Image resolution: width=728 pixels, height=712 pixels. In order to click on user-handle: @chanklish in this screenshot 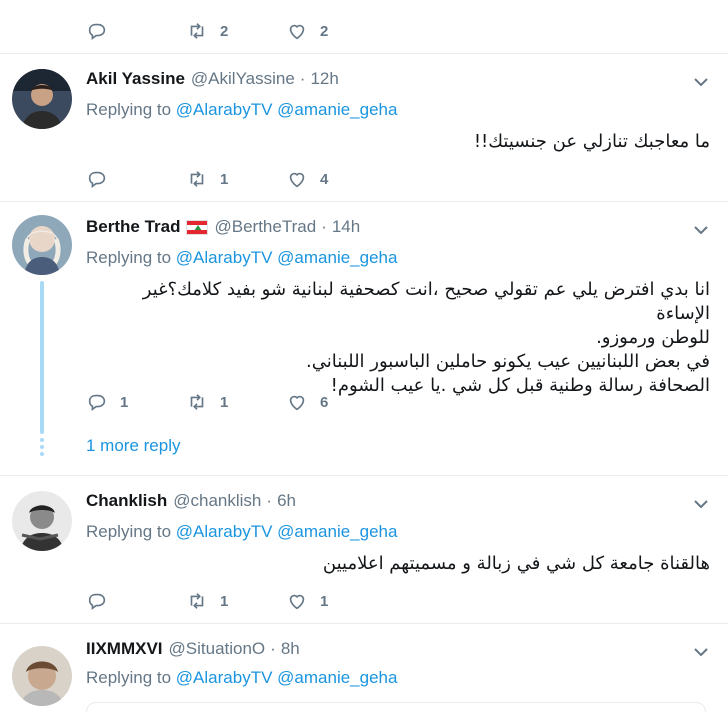, I will do `click(217, 501)`.